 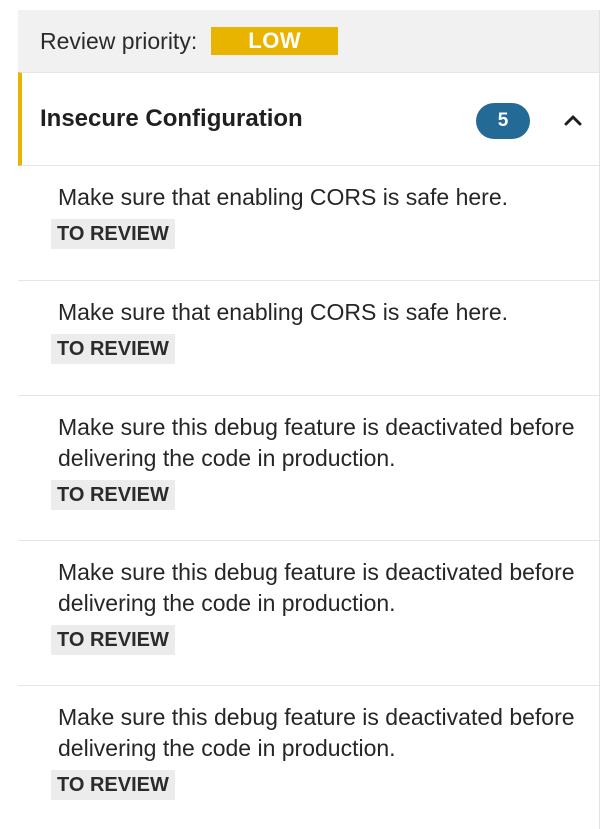 I want to click on review-priority-label: Review priority:, so click(x=119, y=40).